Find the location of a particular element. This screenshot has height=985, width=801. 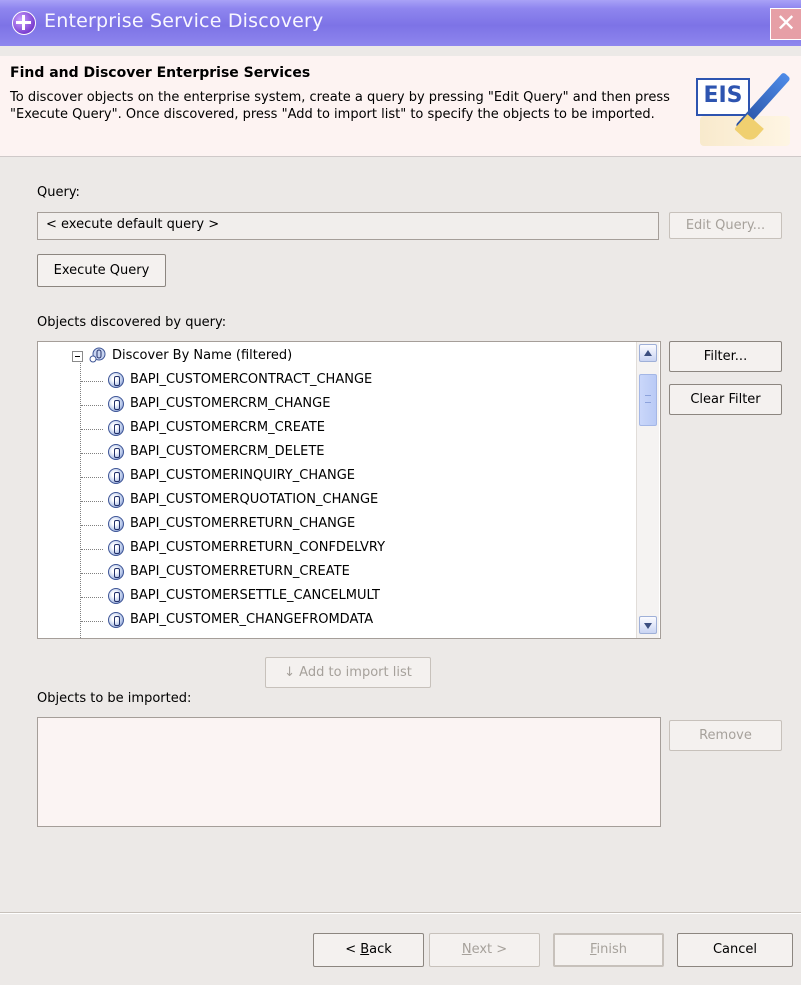

cancel-button: Cancel is located at coordinates (735, 950).